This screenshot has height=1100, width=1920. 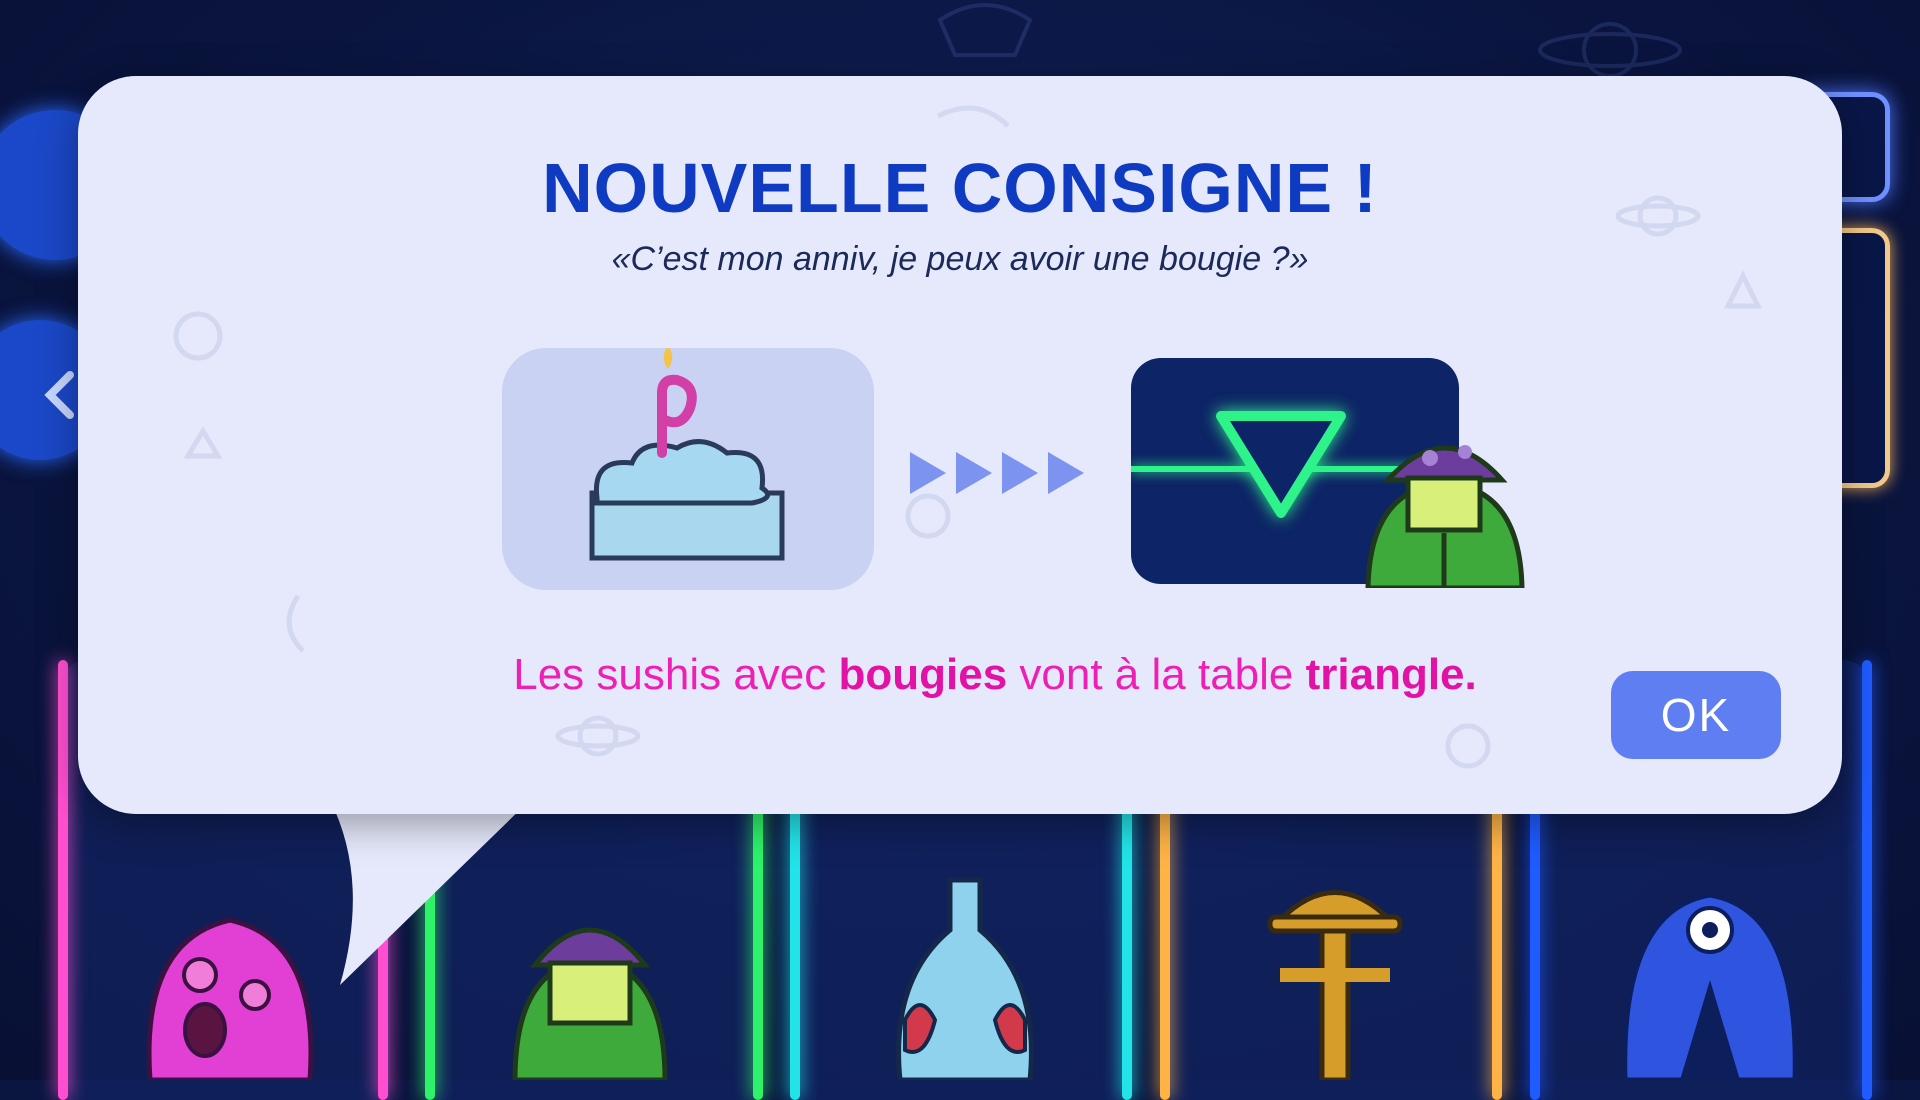 I want to click on sushi-with-candle-card, so click(x=688, y=468).